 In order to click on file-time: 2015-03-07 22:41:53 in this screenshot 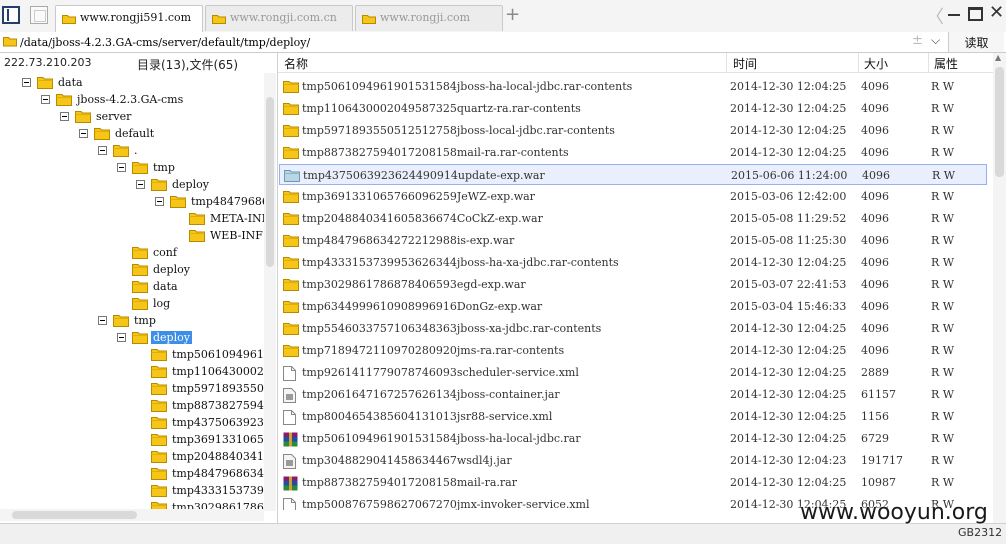, I will do `click(788, 284)`.